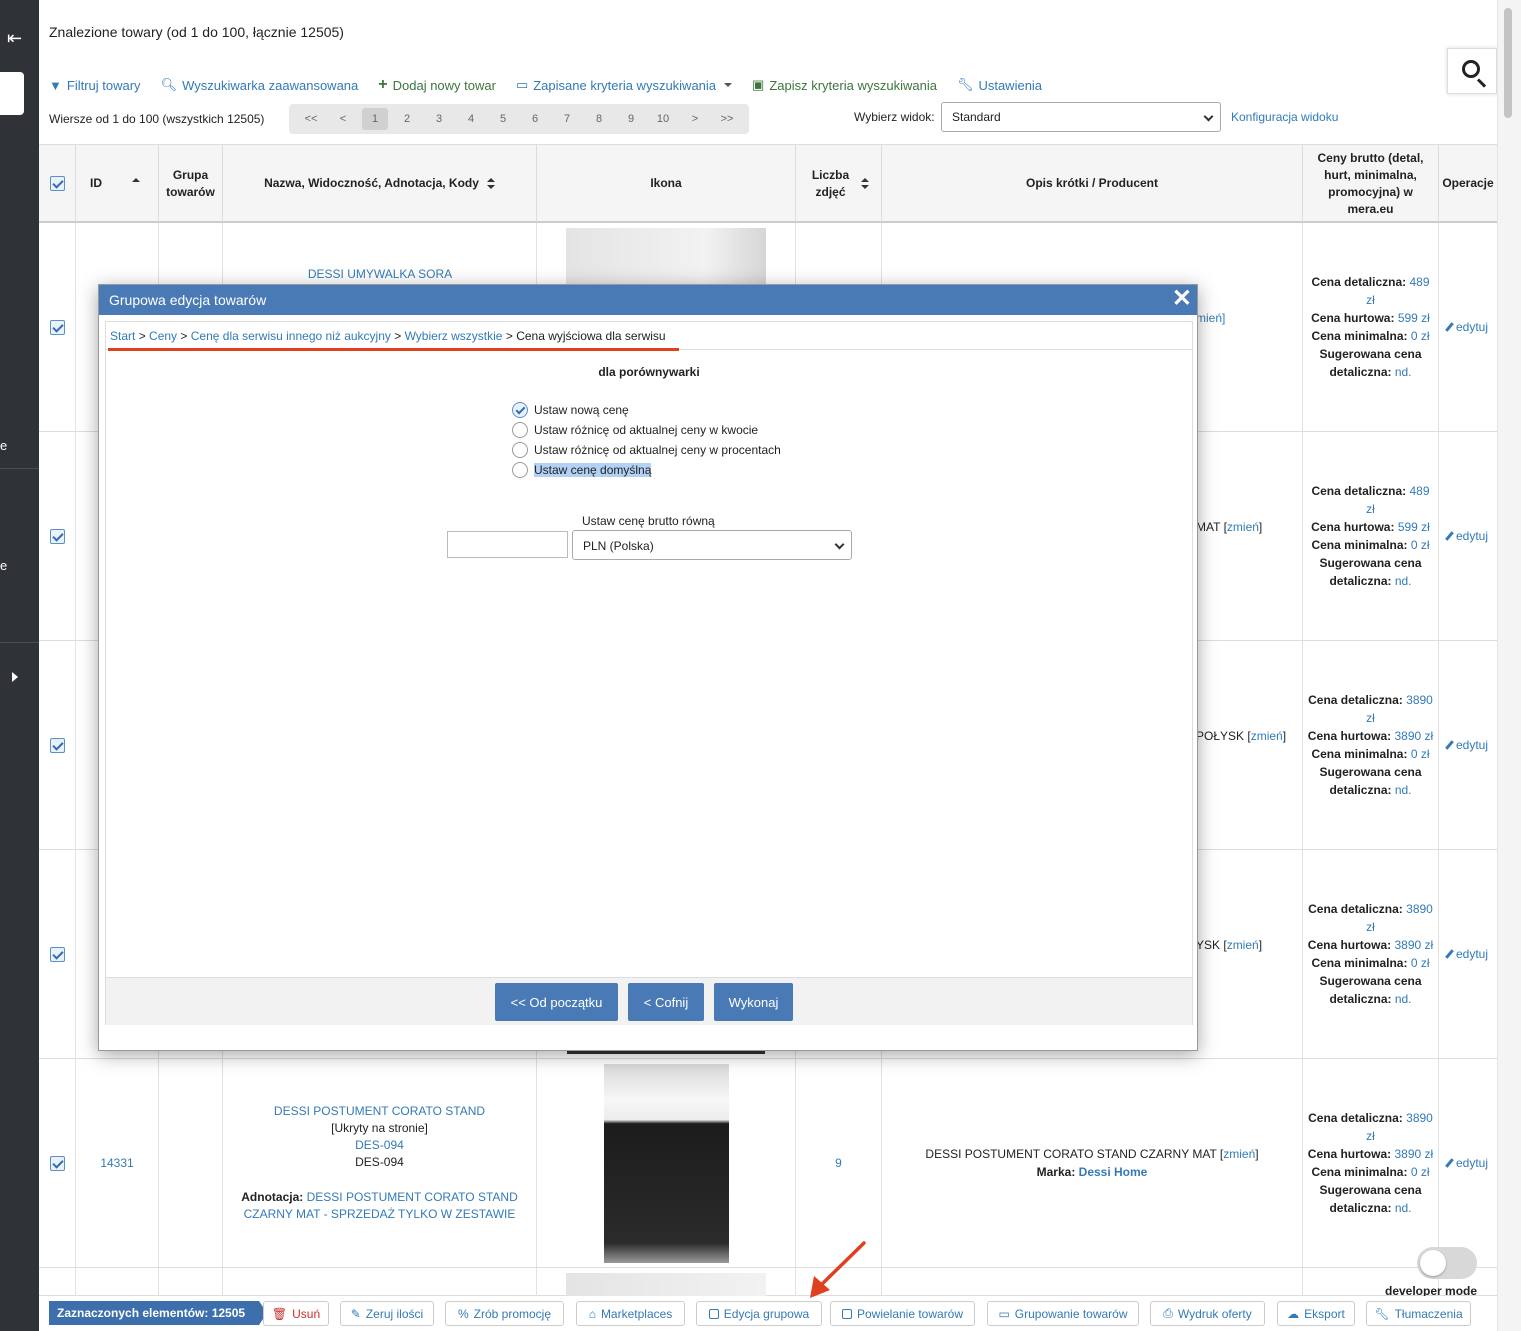  Describe the element at coordinates (712, 545) in the screenshot. I see `currency-select: PLN (Polska)` at that location.